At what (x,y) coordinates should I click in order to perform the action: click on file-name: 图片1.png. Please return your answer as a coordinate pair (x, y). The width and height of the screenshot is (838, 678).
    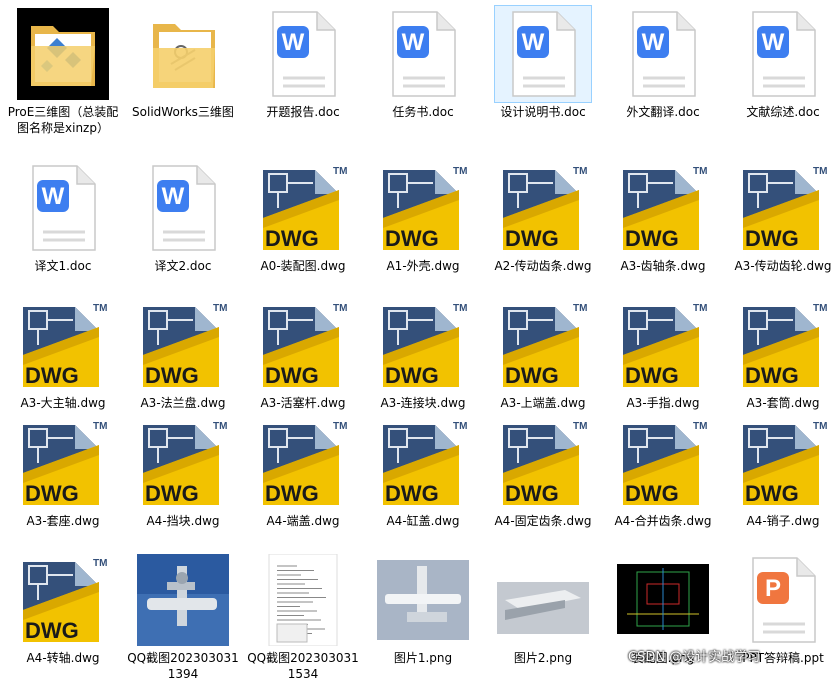
    Looking at the image, I should click on (423, 658).